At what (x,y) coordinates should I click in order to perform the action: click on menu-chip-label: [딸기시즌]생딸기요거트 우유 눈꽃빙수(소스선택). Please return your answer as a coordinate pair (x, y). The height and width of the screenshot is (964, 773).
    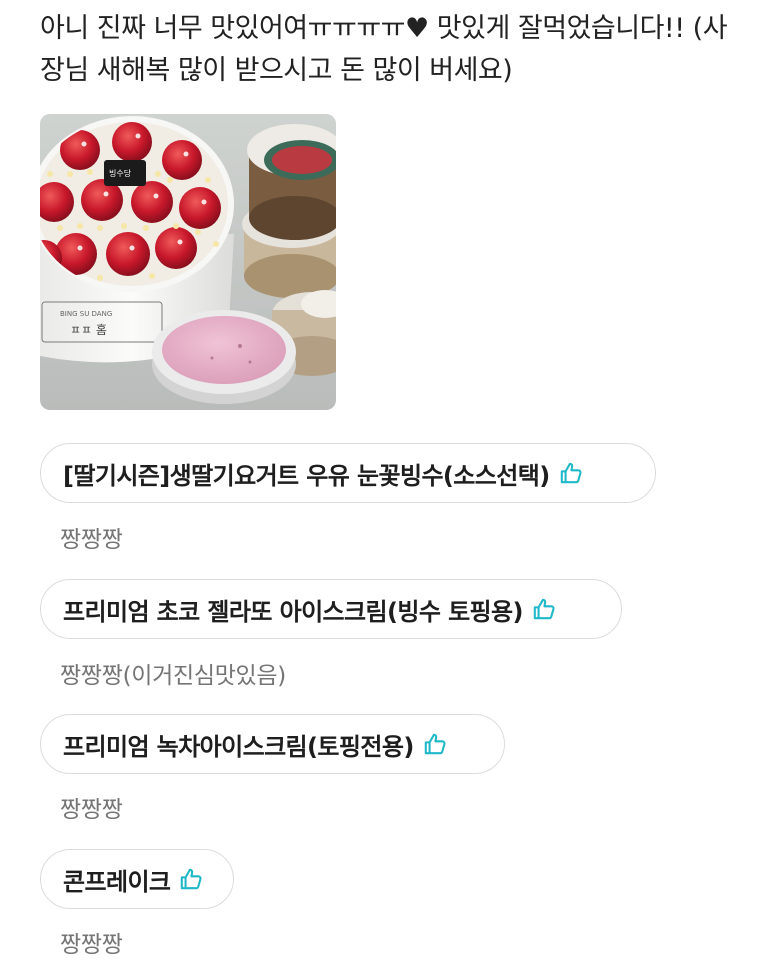
    Looking at the image, I should click on (306, 475).